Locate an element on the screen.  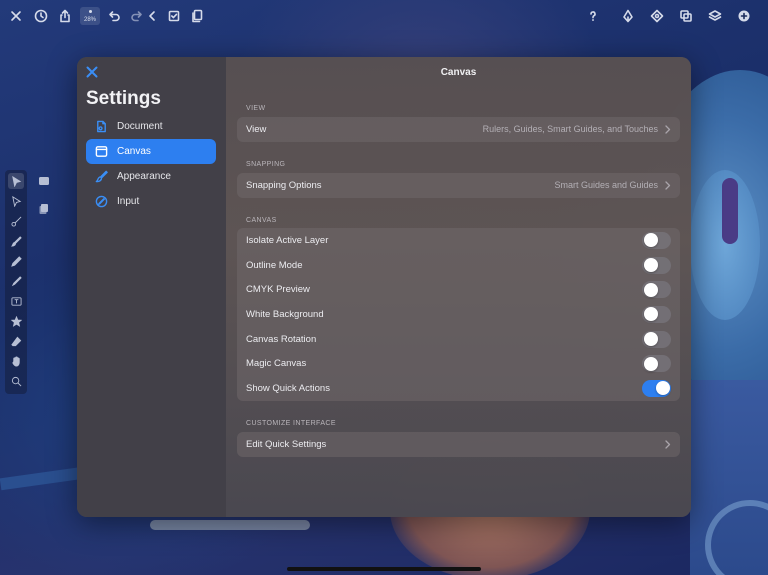
inbox-icon is located at coordinates (44, 181).